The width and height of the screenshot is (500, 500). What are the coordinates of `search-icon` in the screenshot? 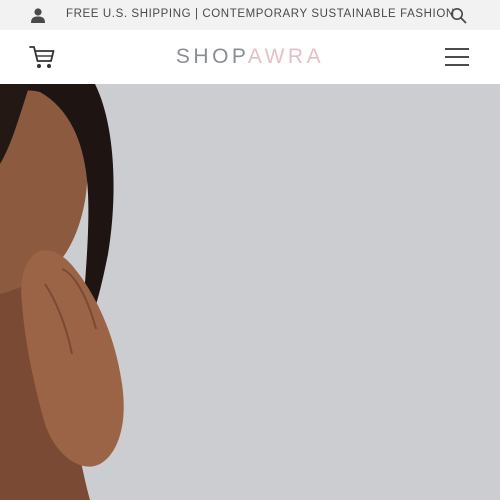 It's located at (458, 15).